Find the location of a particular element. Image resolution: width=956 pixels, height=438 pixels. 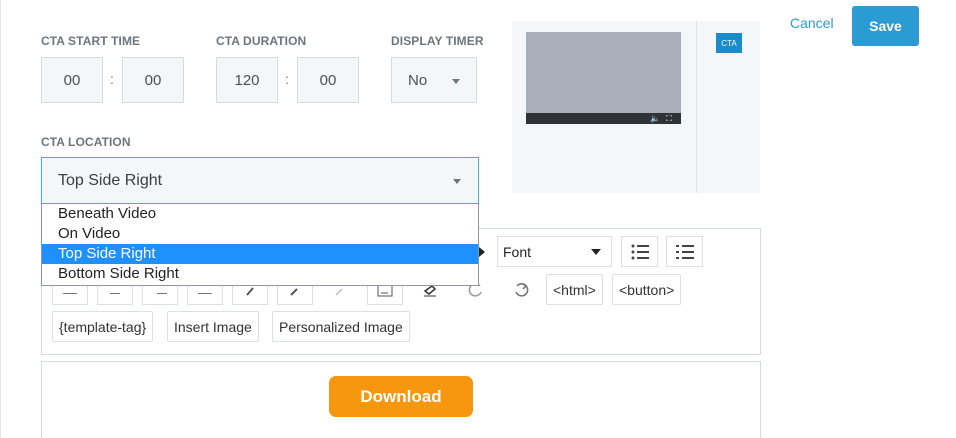

display-timer-label: DISPLAY TIMER is located at coordinates (437, 41).